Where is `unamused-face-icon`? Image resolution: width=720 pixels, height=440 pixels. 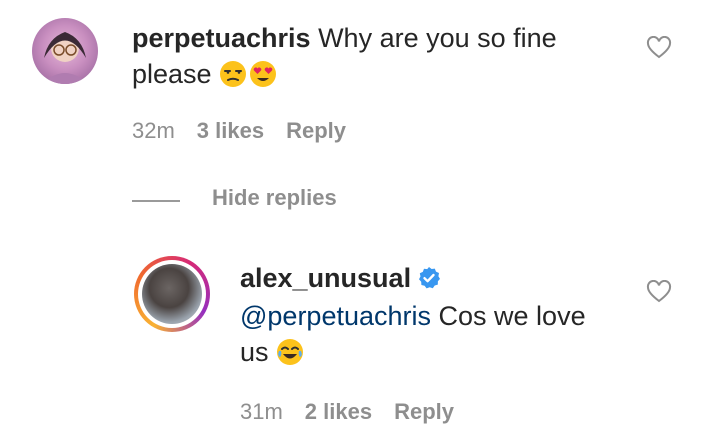
unamused-face-icon is located at coordinates (233, 74).